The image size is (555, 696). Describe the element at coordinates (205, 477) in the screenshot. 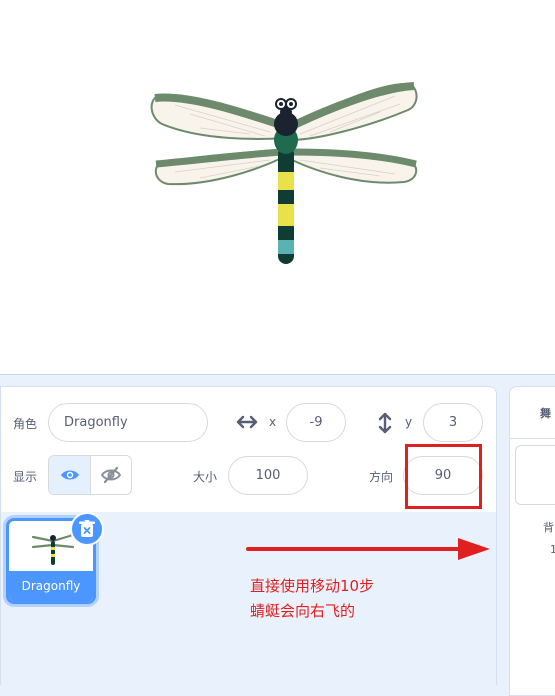

I see `size-label: 大小` at that location.